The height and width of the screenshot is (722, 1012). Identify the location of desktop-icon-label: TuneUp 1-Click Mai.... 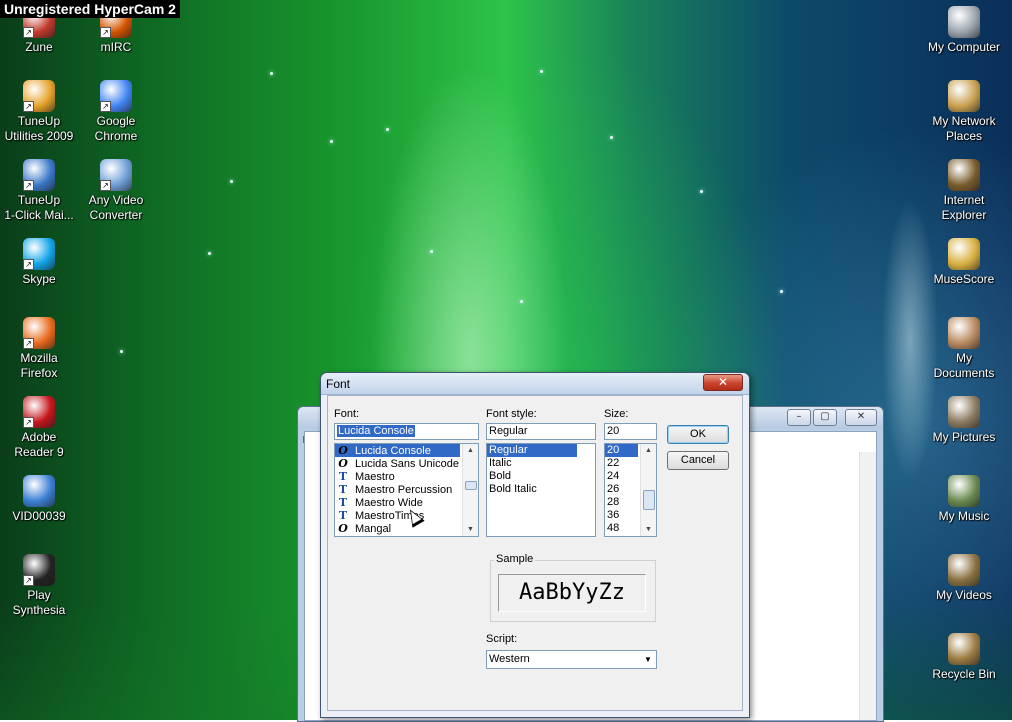
(39, 207).